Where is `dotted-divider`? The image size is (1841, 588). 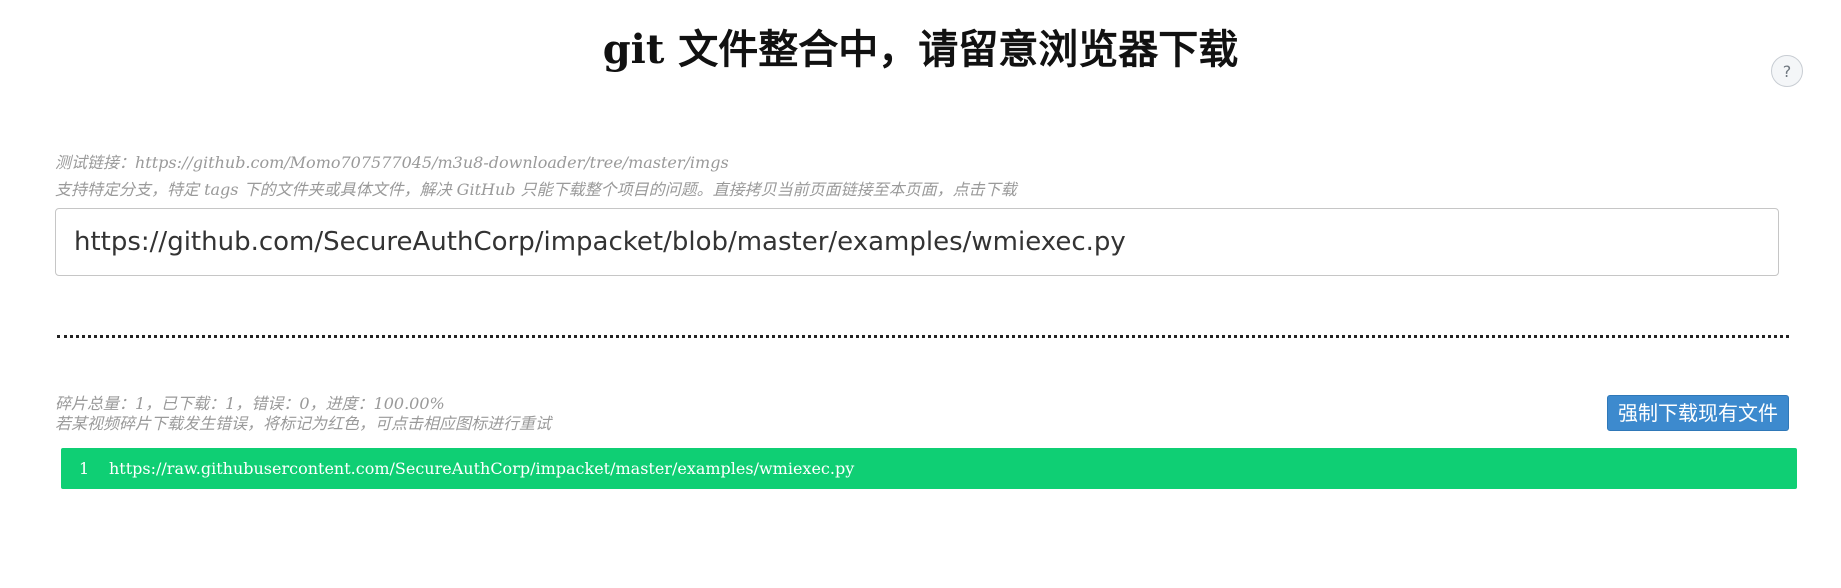 dotted-divider is located at coordinates (923, 336).